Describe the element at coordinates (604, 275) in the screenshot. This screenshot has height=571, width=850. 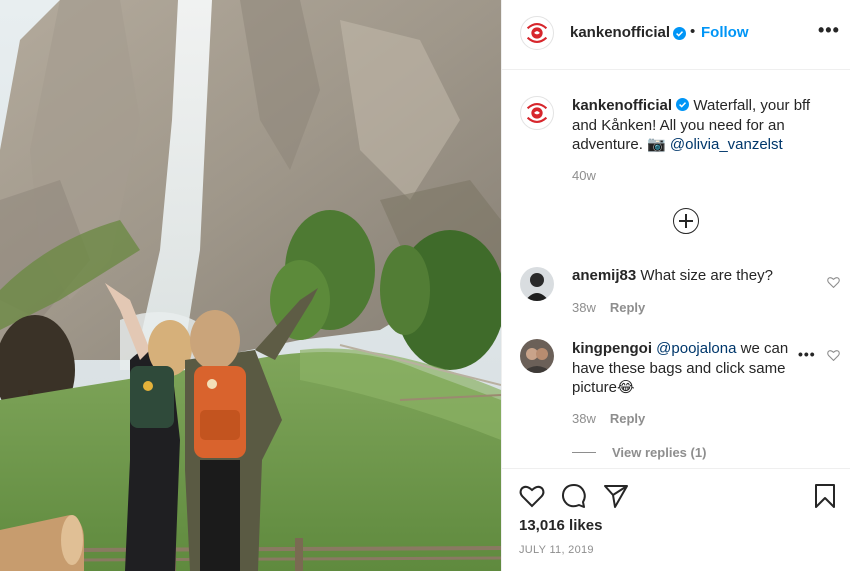
I see `comment-username: anemij83` at that location.